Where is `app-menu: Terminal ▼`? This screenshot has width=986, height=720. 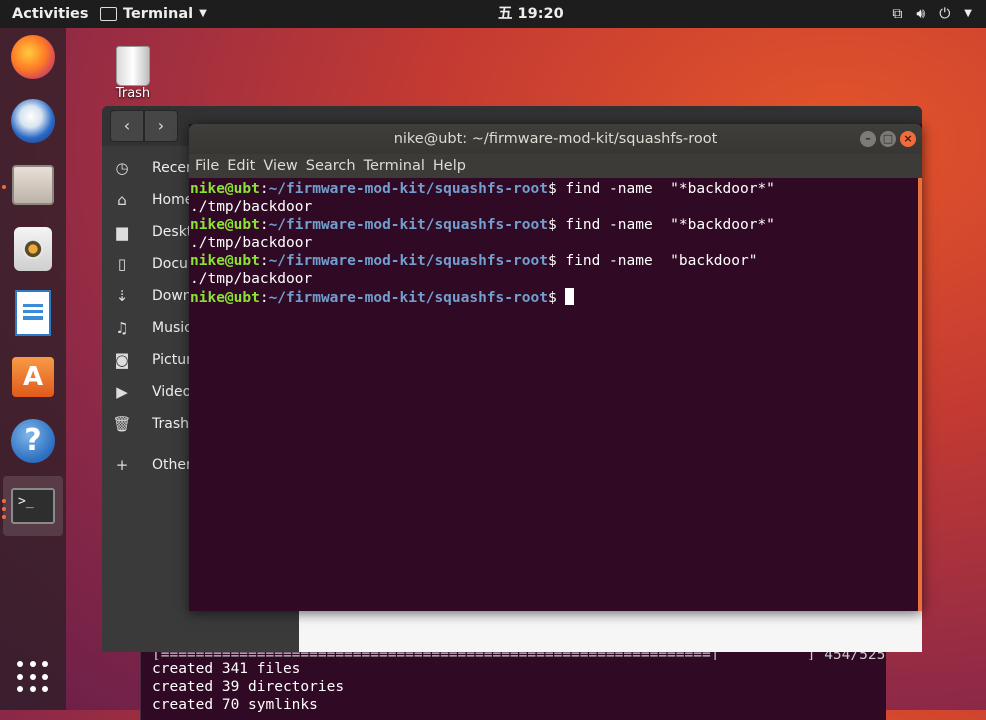
app-menu: Terminal ▼ is located at coordinates (153, 14).